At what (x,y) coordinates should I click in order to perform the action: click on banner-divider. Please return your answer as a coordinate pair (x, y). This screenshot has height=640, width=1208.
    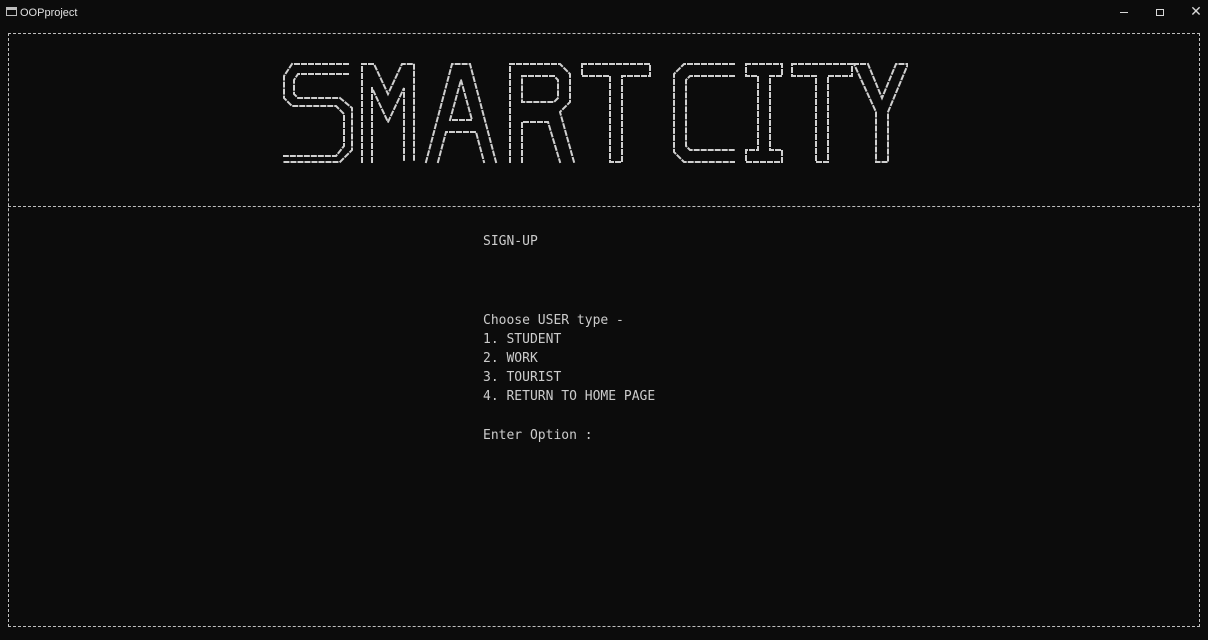
    Looking at the image, I should click on (604, 206).